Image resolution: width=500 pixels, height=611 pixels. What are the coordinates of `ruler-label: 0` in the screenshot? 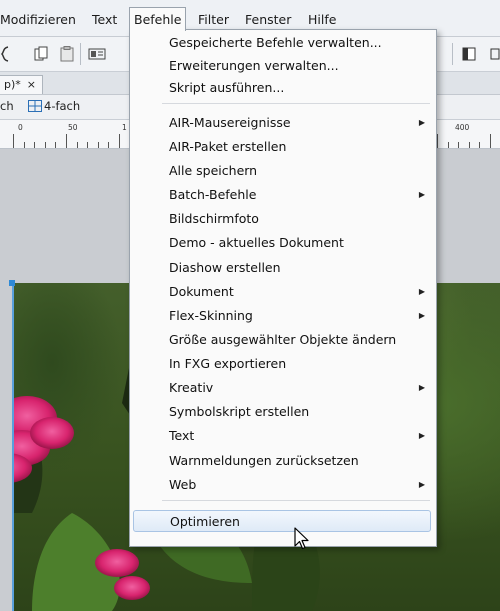 It's located at (20, 127).